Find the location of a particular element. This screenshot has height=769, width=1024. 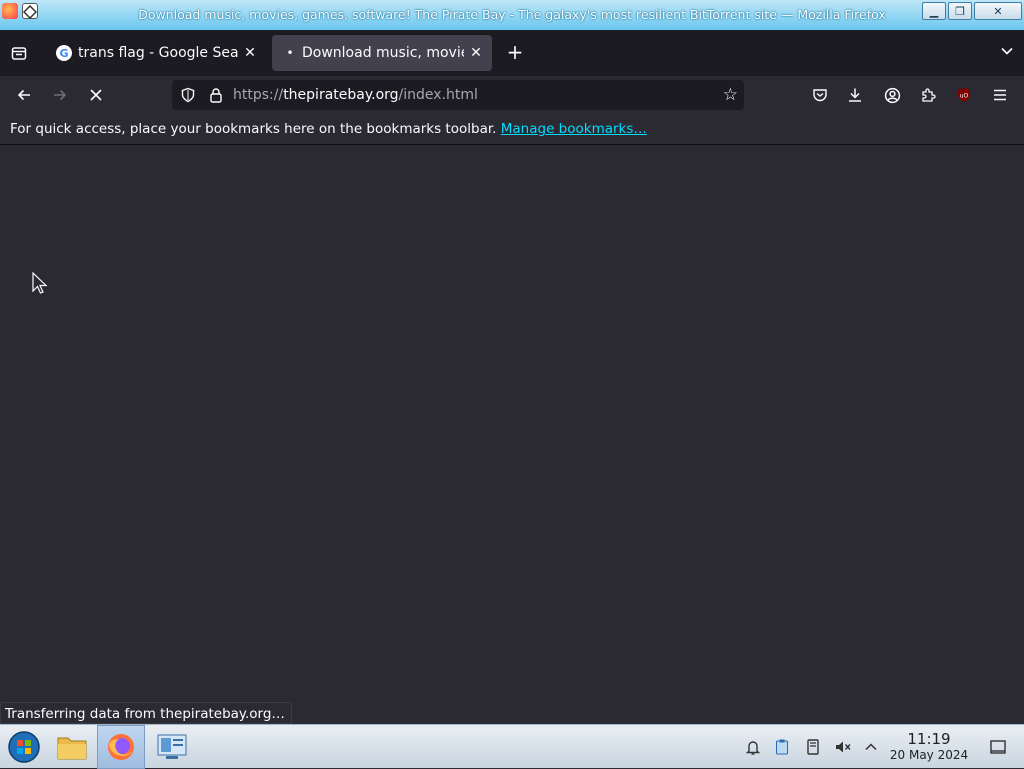

clock-time: 11:19 is located at coordinates (929, 739).